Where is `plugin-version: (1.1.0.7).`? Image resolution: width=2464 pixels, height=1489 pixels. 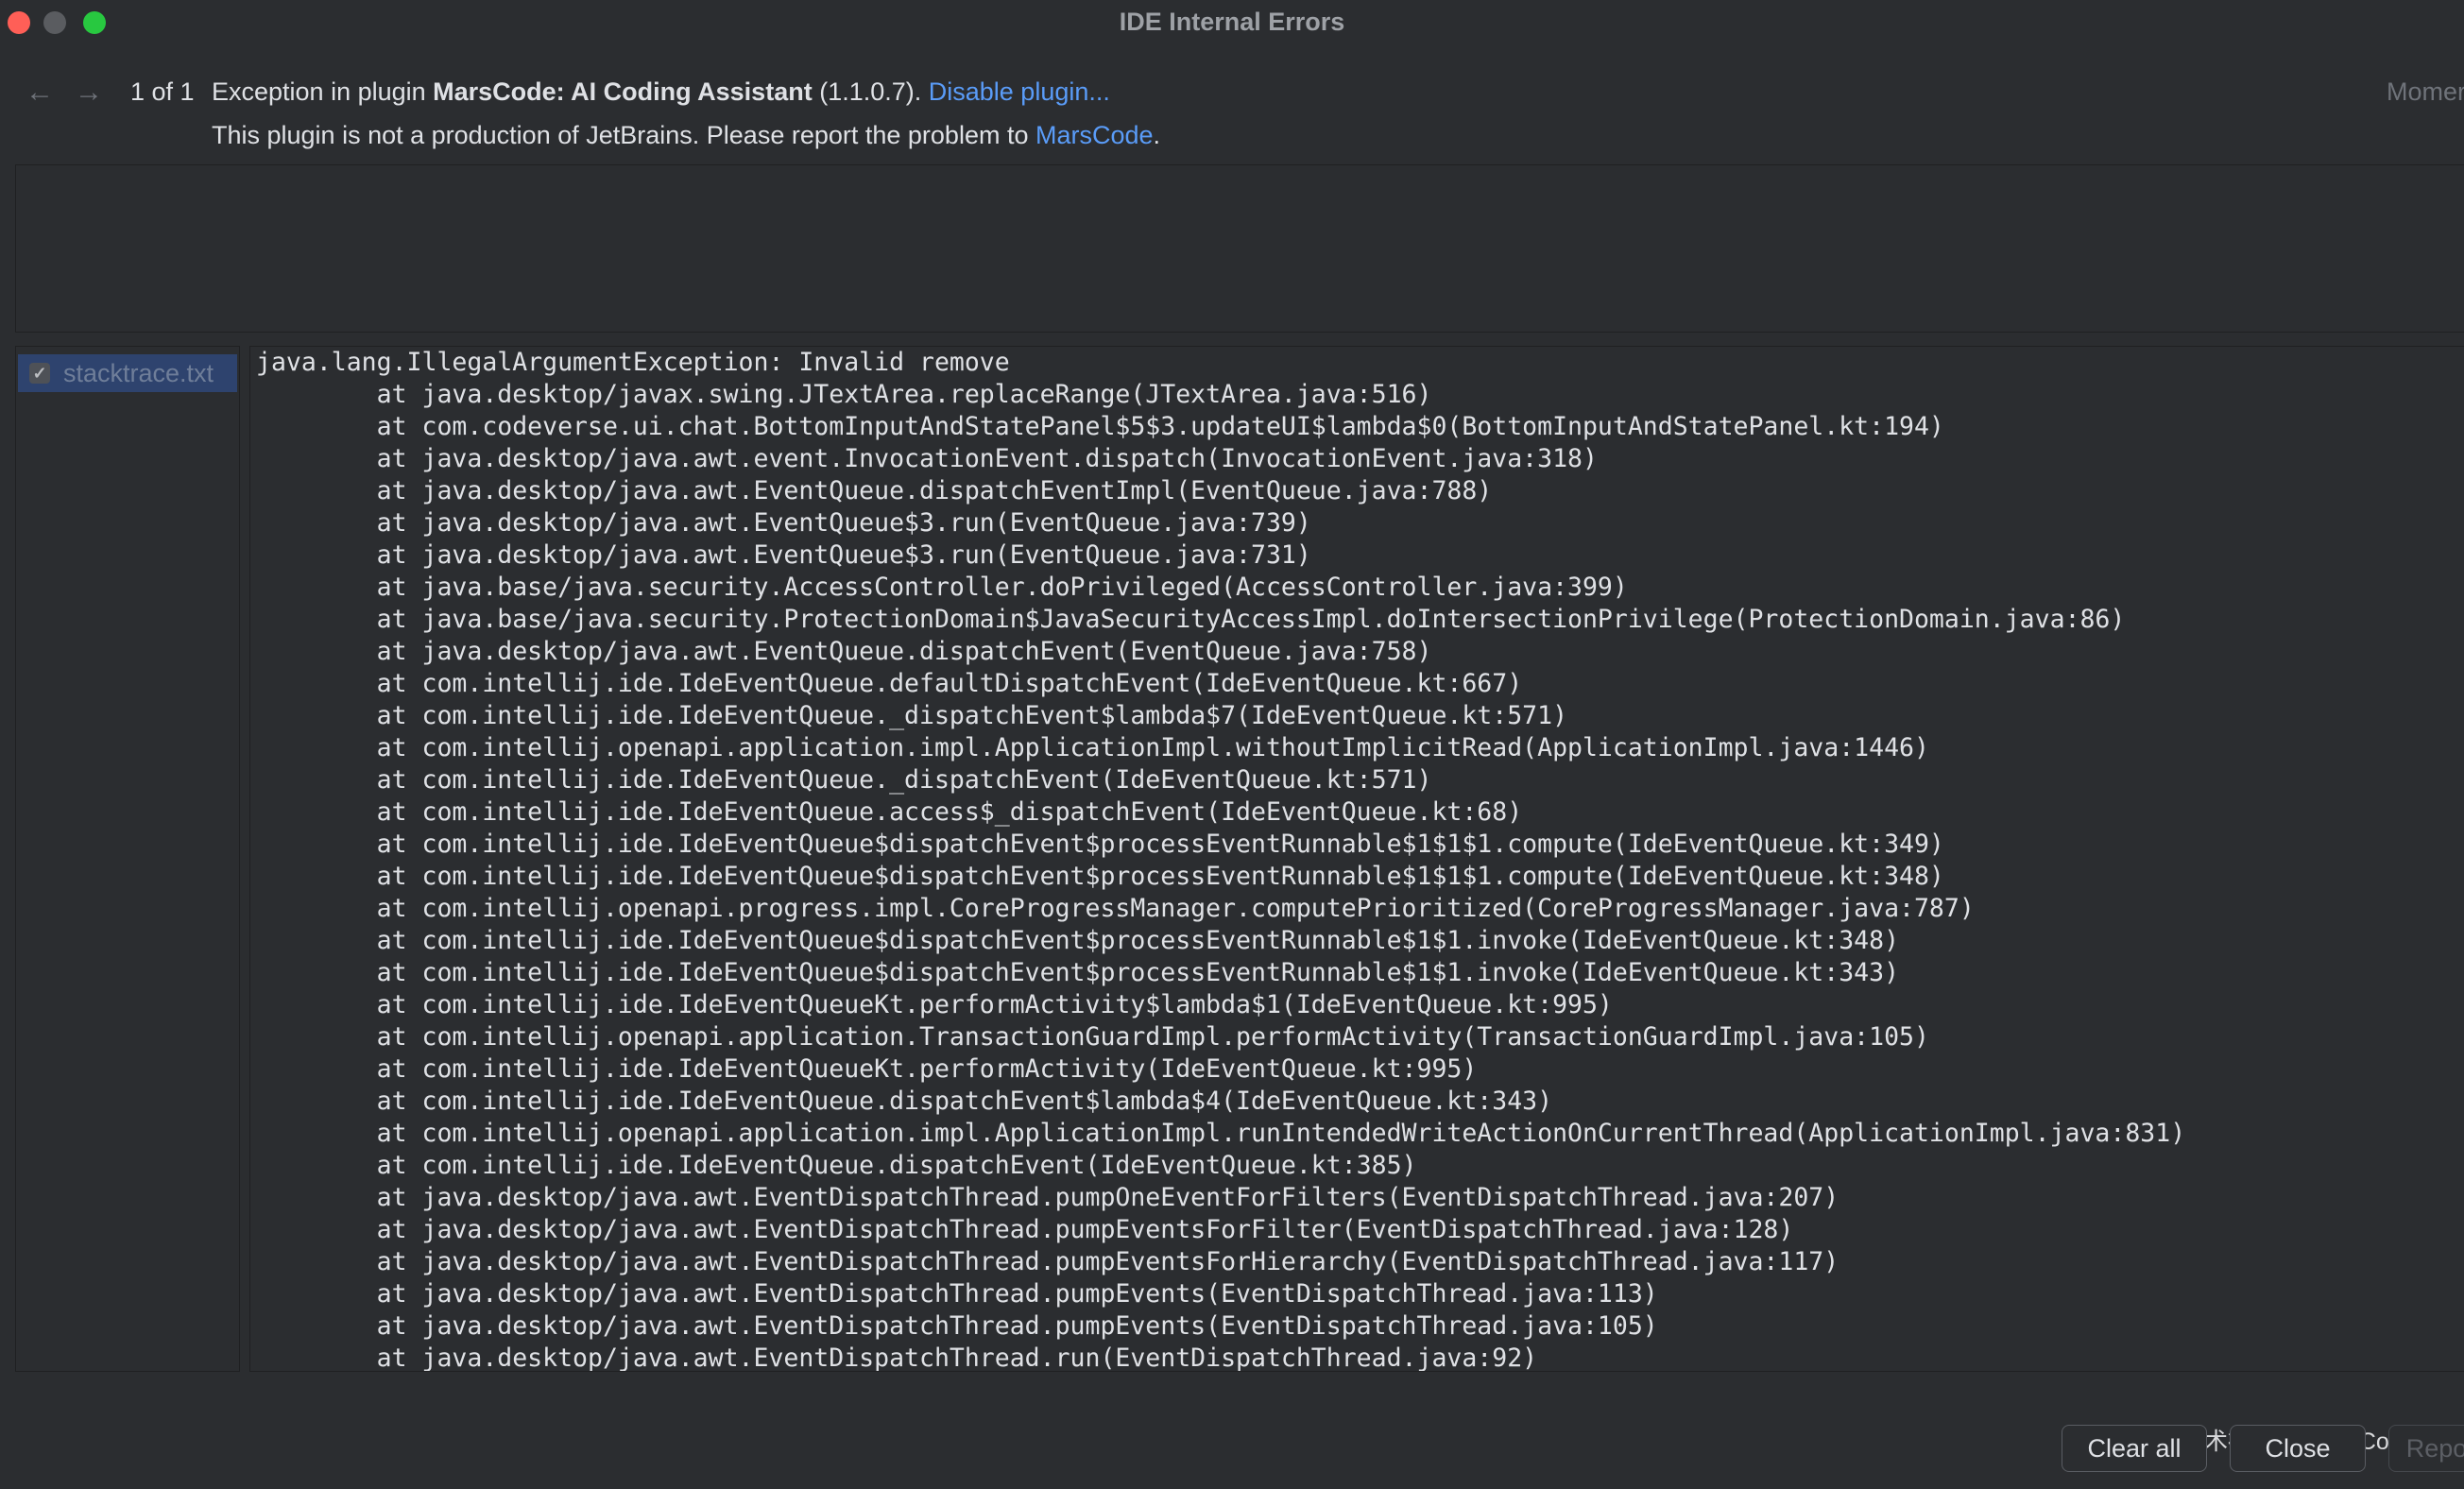
plugin-version: (1.1.0.7). is located at coordinates (870, 91).